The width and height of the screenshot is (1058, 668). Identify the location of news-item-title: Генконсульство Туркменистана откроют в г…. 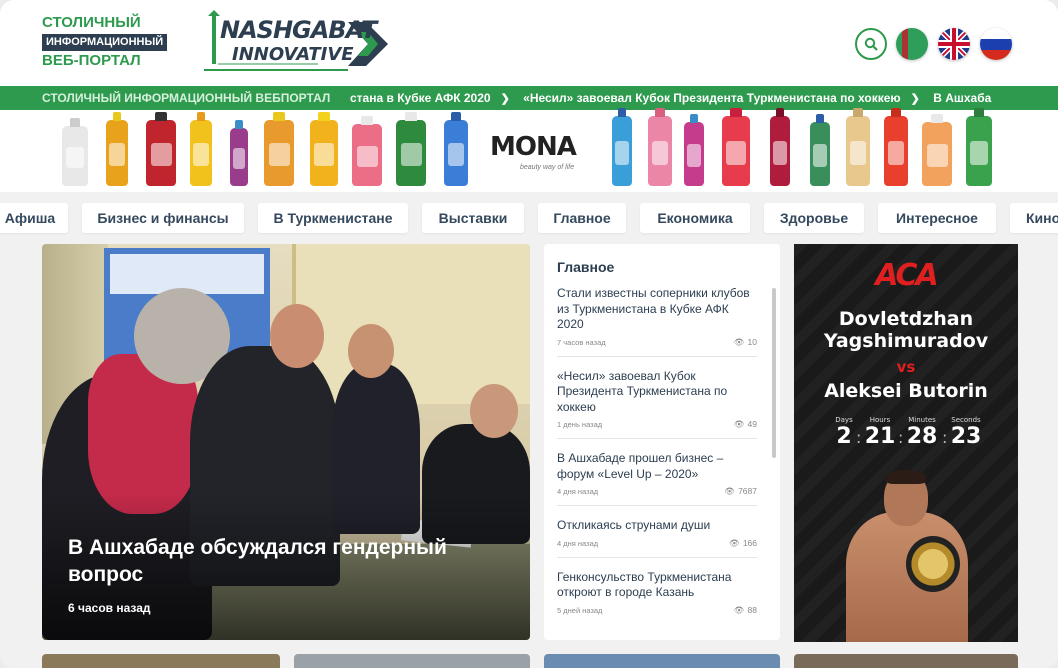
(657, 585).